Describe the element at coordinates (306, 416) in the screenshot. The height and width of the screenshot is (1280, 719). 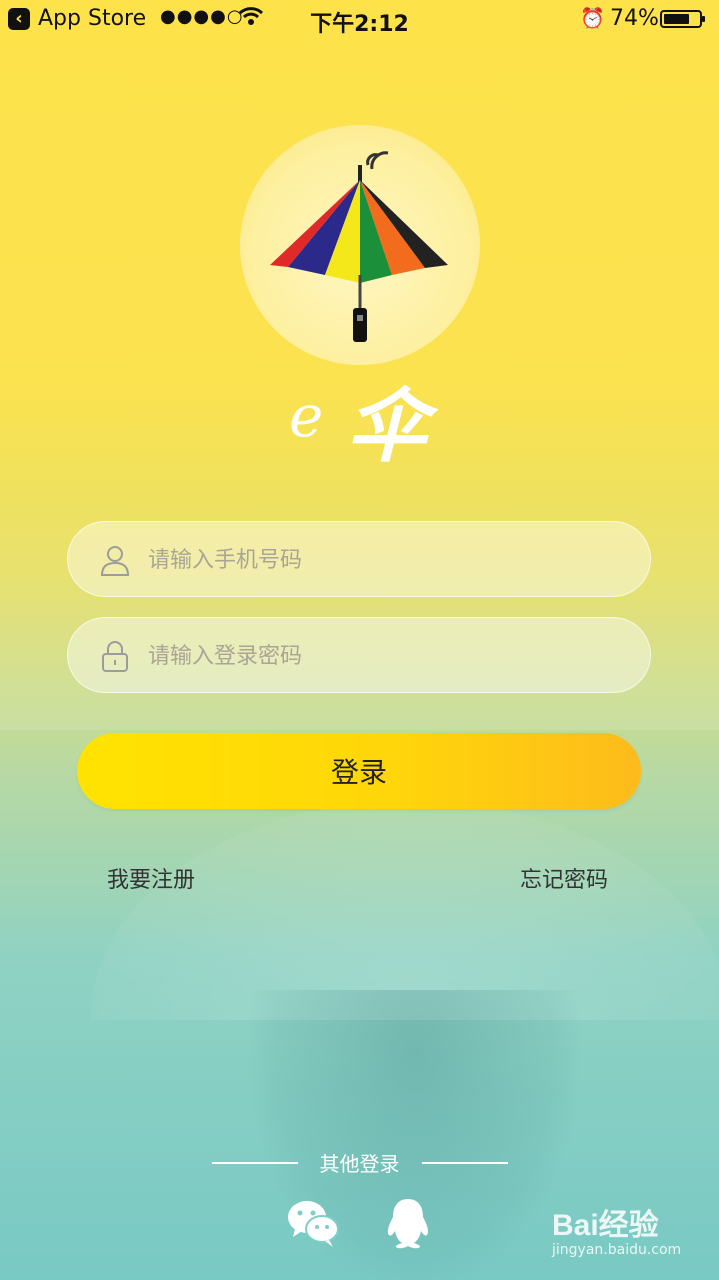
I see `brand-e: e` at that location.